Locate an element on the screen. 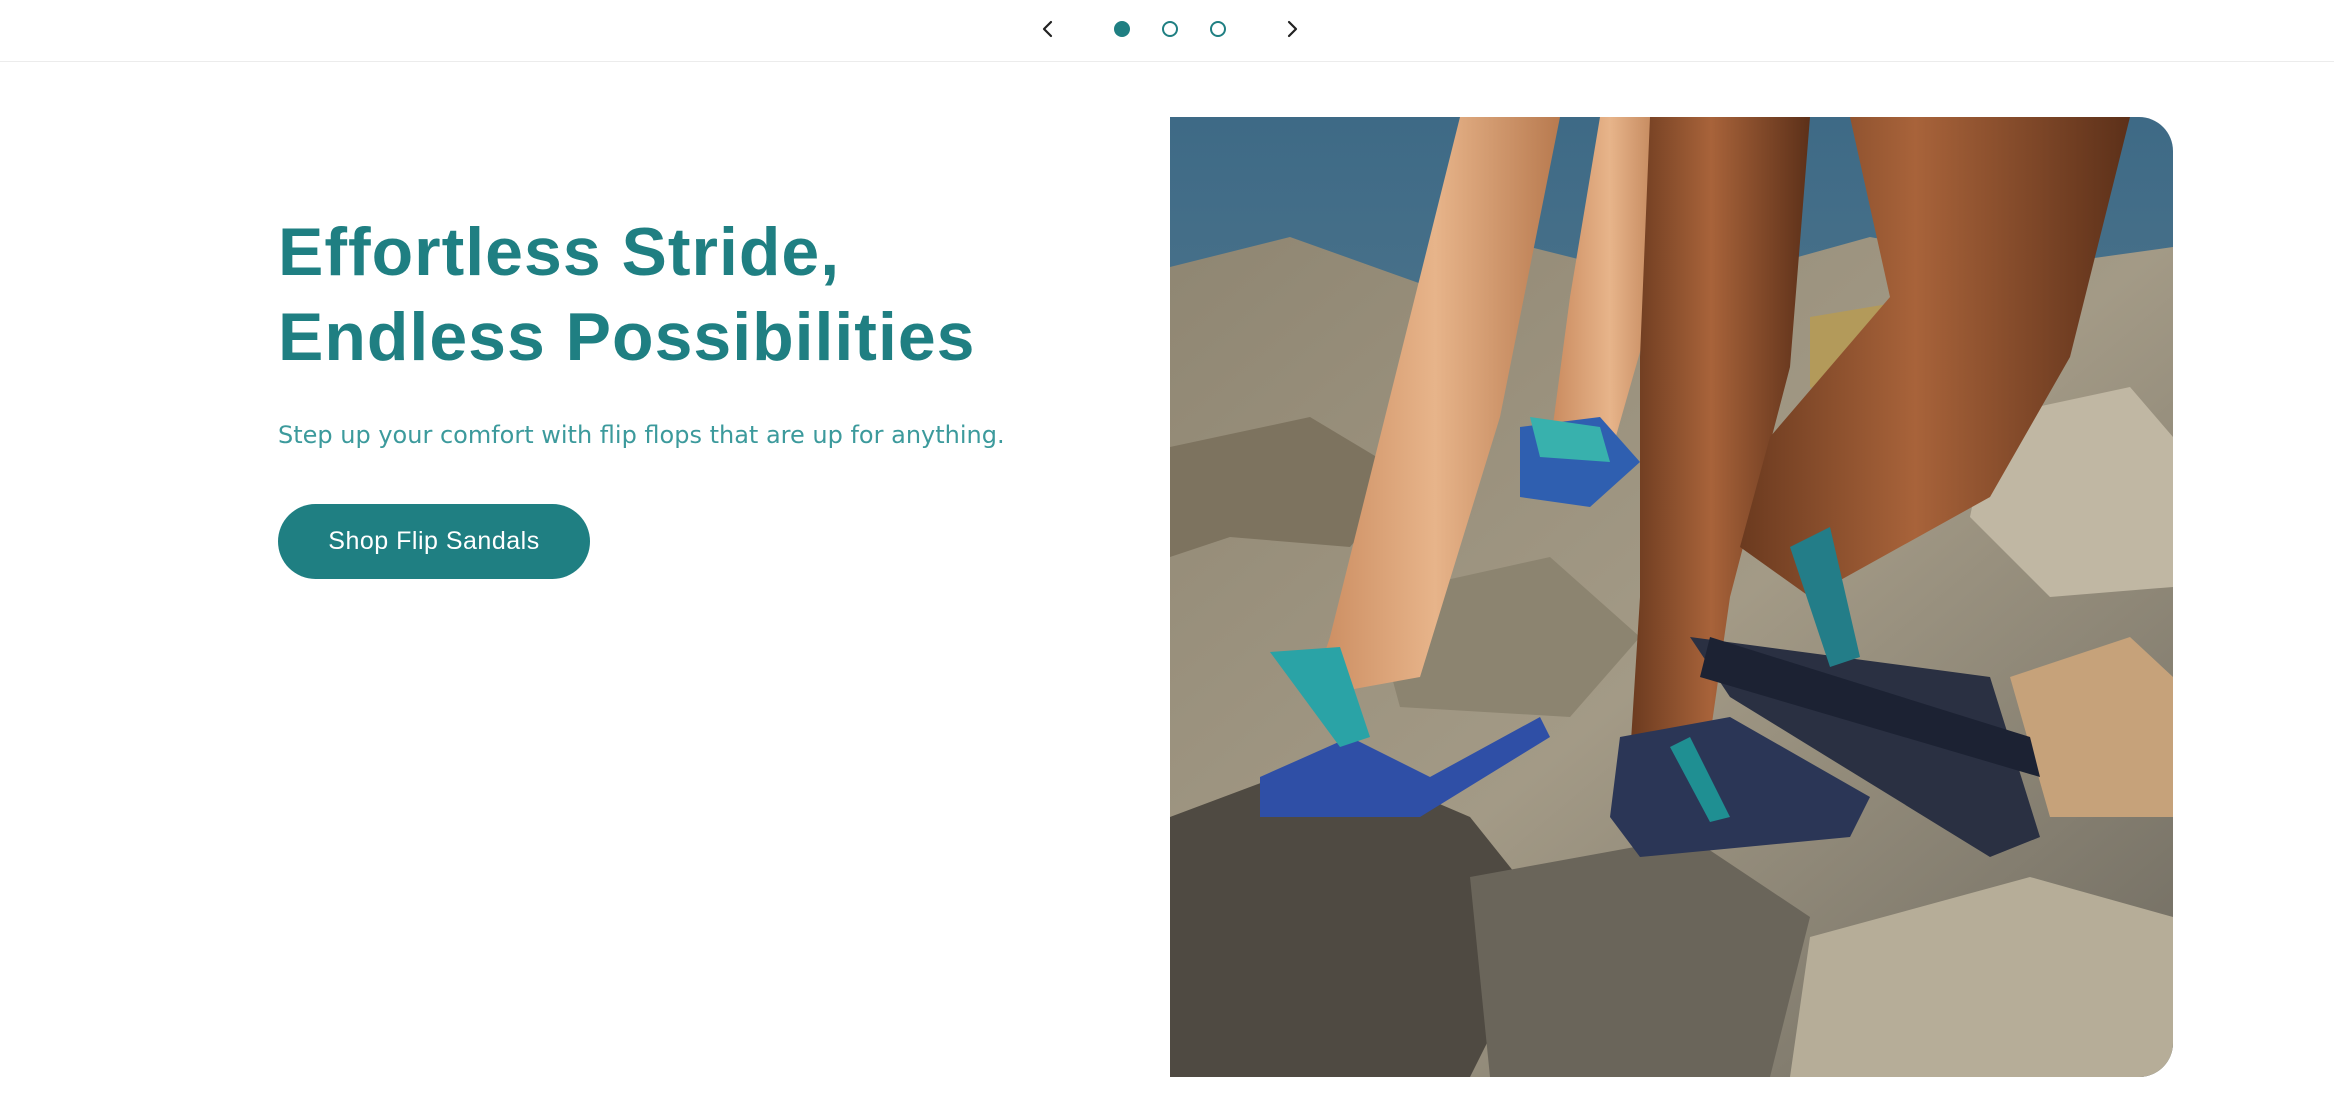 The image size is (2334, 1094). chevron-right-icon is located at coordinates (1292, 29).